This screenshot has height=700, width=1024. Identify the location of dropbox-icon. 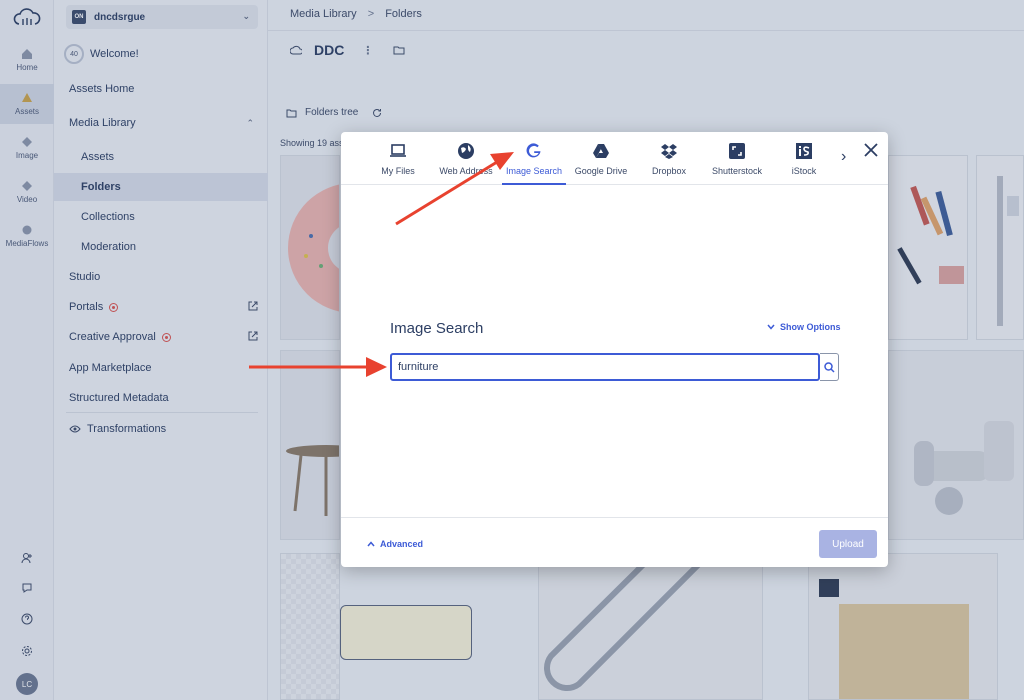
(669, 151).